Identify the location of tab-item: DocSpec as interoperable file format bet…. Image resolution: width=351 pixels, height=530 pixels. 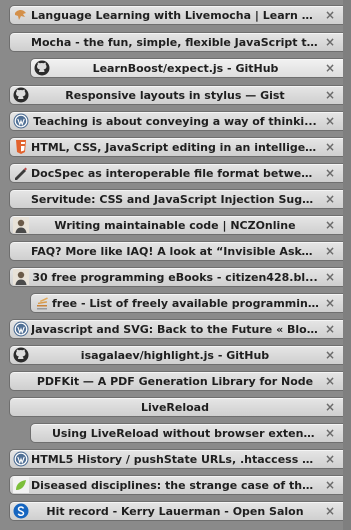
(176, 173).